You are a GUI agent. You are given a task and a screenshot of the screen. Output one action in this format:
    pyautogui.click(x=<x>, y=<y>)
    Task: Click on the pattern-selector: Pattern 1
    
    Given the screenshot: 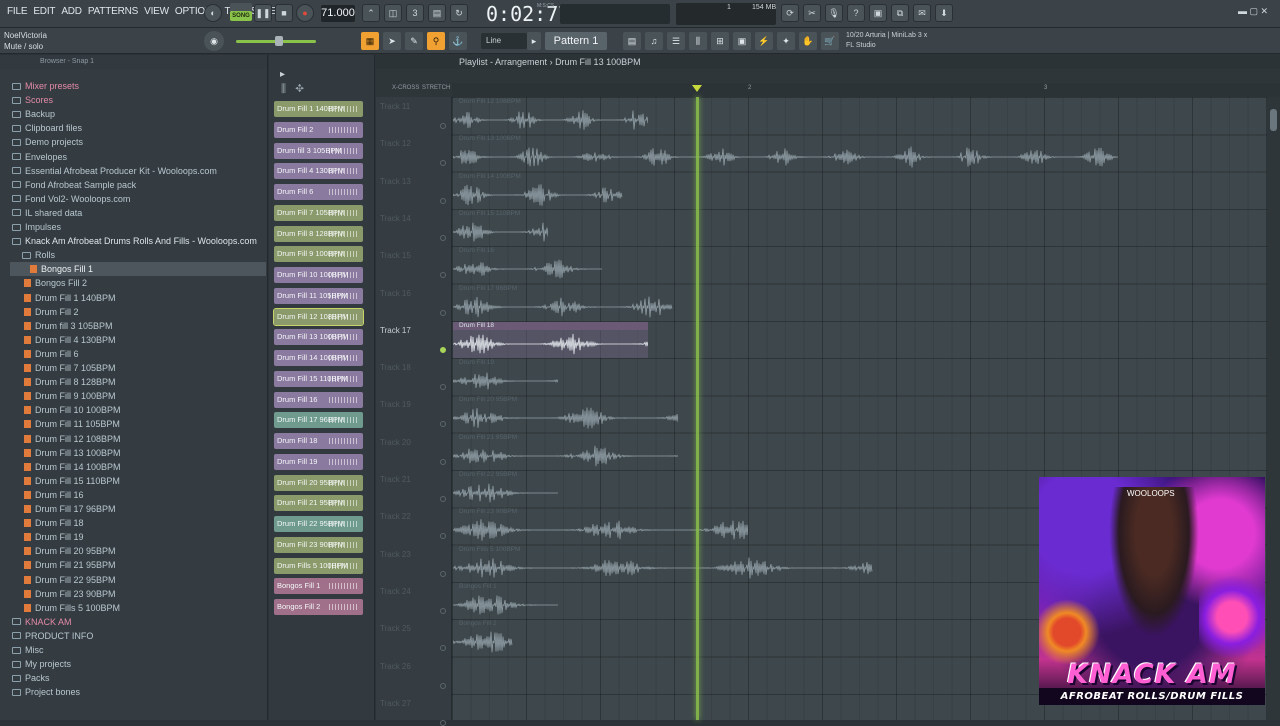 What is the action you would take?
    pyautogui.click(x=576, y=41)
    